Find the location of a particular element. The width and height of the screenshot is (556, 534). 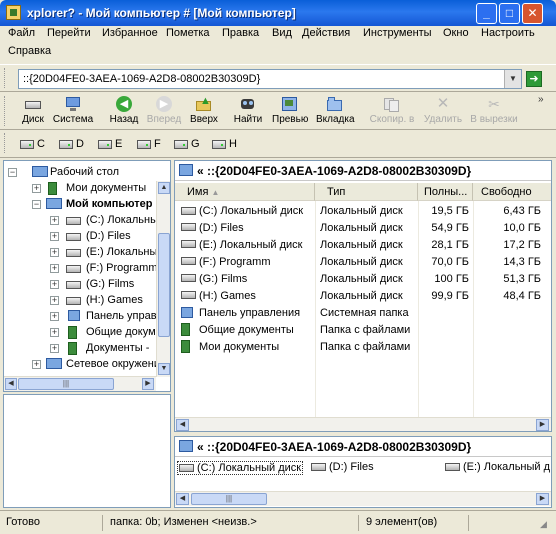

menu-file: Файл is located at coordinates (21, 33).